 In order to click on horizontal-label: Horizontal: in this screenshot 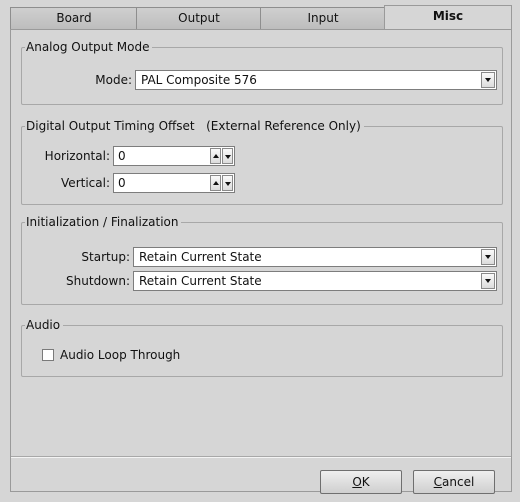, I will do `click(77, 156)`.